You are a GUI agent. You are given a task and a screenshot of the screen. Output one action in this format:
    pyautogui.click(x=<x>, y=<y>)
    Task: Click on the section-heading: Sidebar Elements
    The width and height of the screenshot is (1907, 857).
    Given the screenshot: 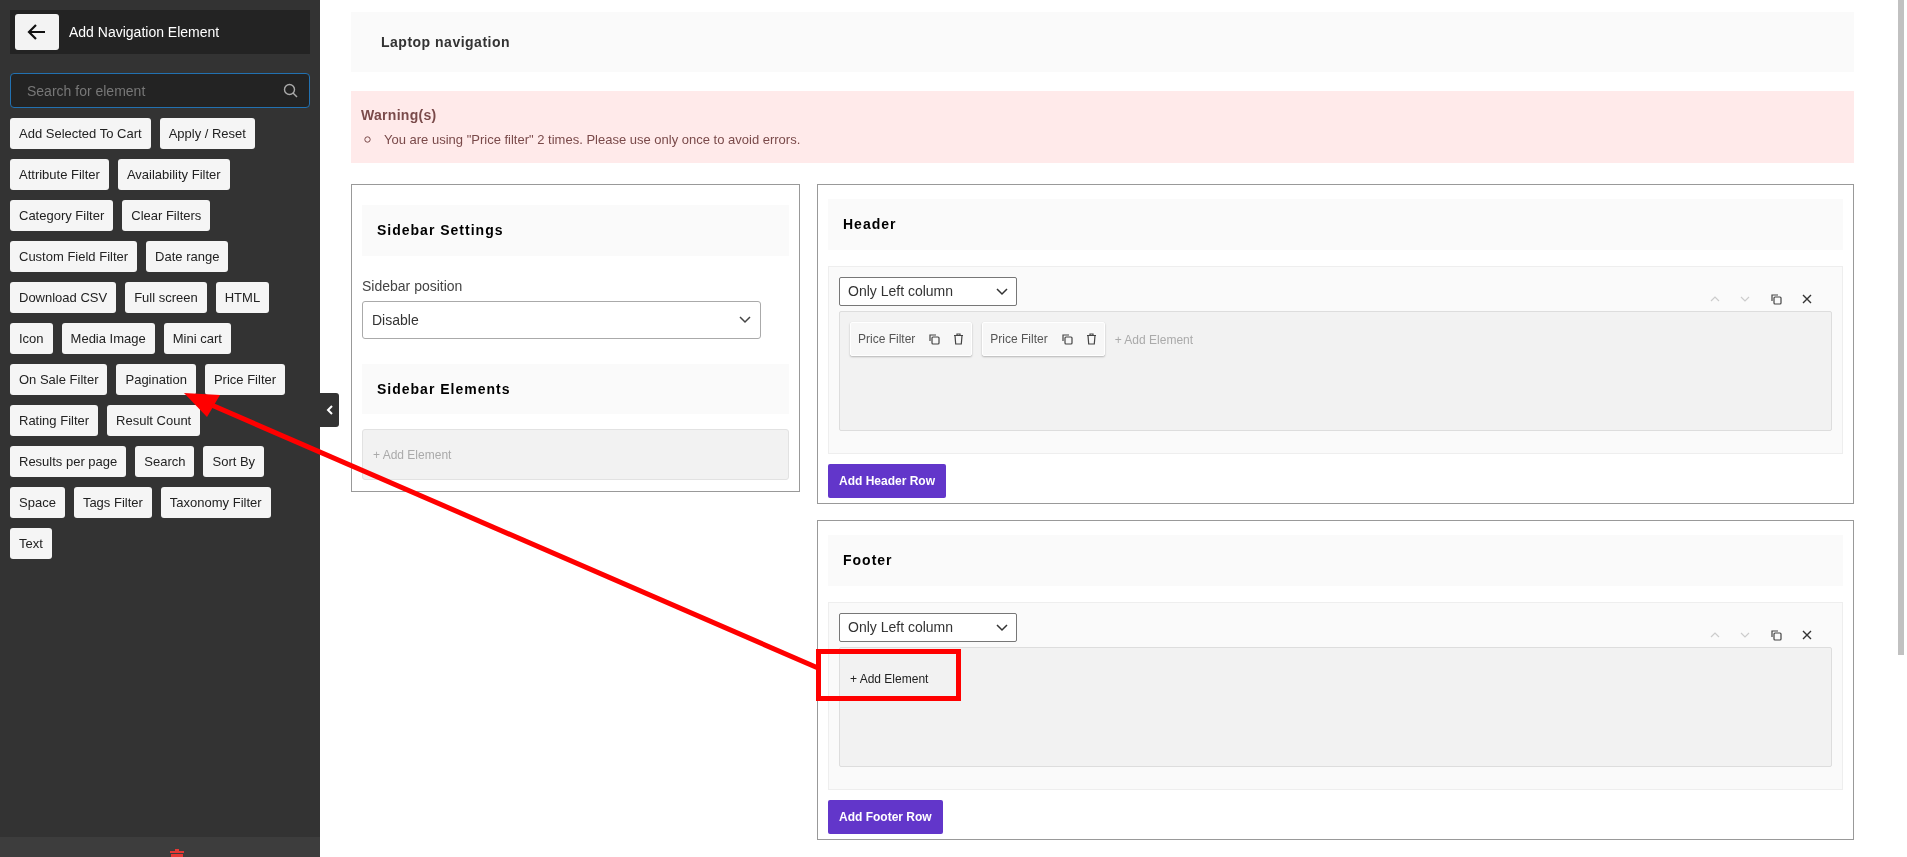 What is the action you would take?
    pyautogui.click(x=444, y=389)
    